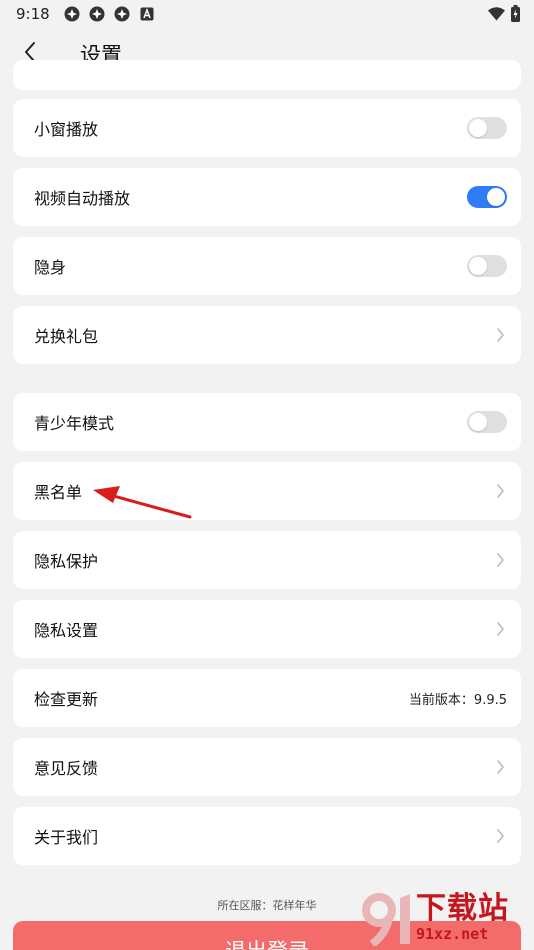 The image size is (534, 950). Describe the element at coordinates (487, 197) in the screenshot. I see `autoplay-toggle` at that location.